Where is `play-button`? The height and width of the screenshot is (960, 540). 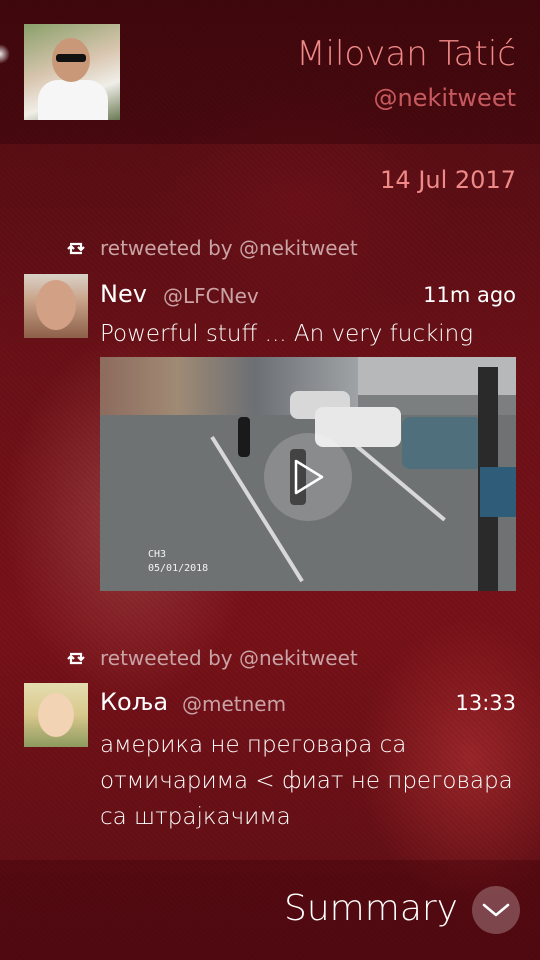 play-button is located at coordinates (308, 477).